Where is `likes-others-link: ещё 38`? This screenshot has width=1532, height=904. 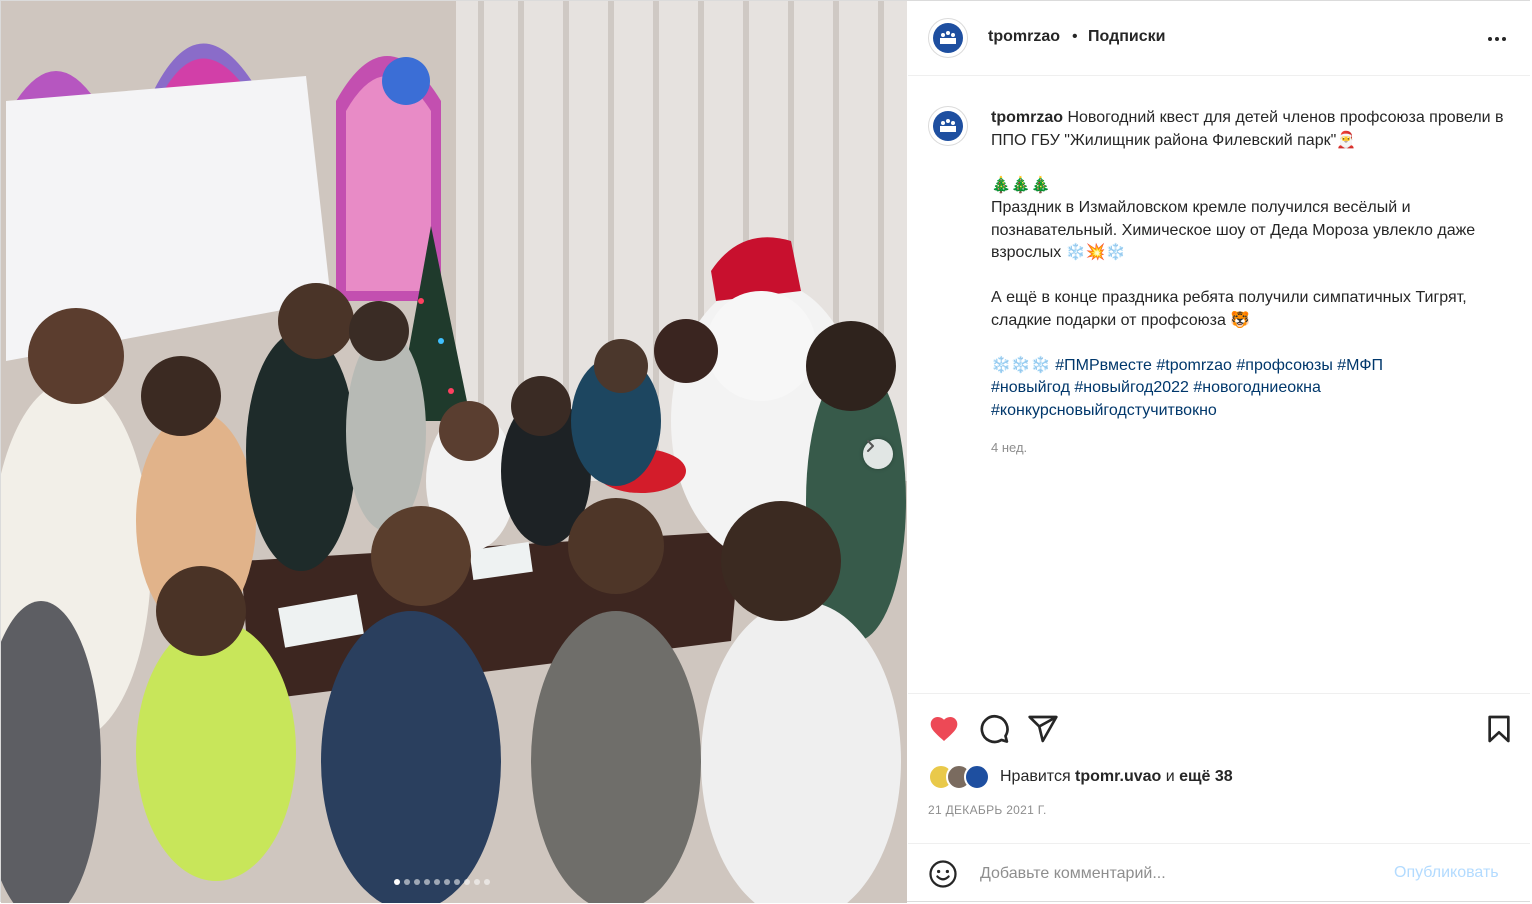
likes-others-link: ещё 38 is located at coordinates (1206, 776).